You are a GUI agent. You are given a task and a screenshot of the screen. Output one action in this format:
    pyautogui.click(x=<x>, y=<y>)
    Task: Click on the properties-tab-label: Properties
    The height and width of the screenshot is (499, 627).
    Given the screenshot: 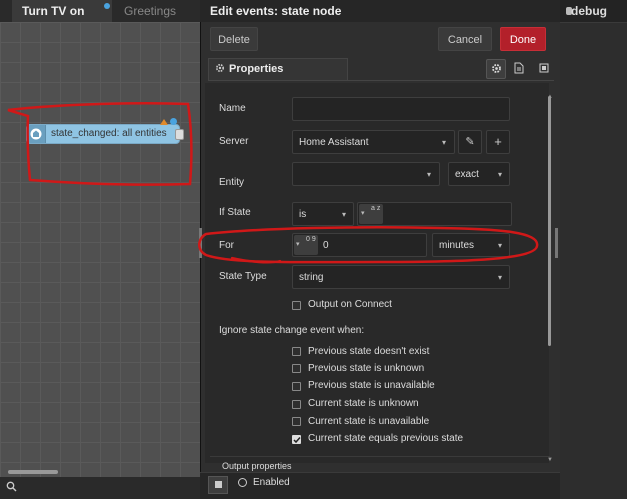 What is the action you would take?
    pyautogui.click(x=256, y=69)
    